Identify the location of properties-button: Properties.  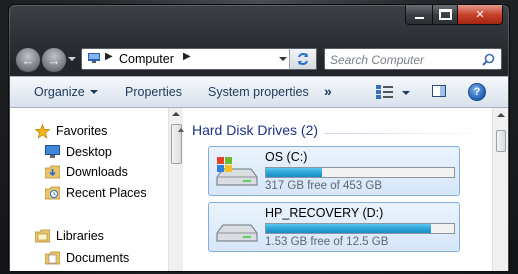
(153, 92).